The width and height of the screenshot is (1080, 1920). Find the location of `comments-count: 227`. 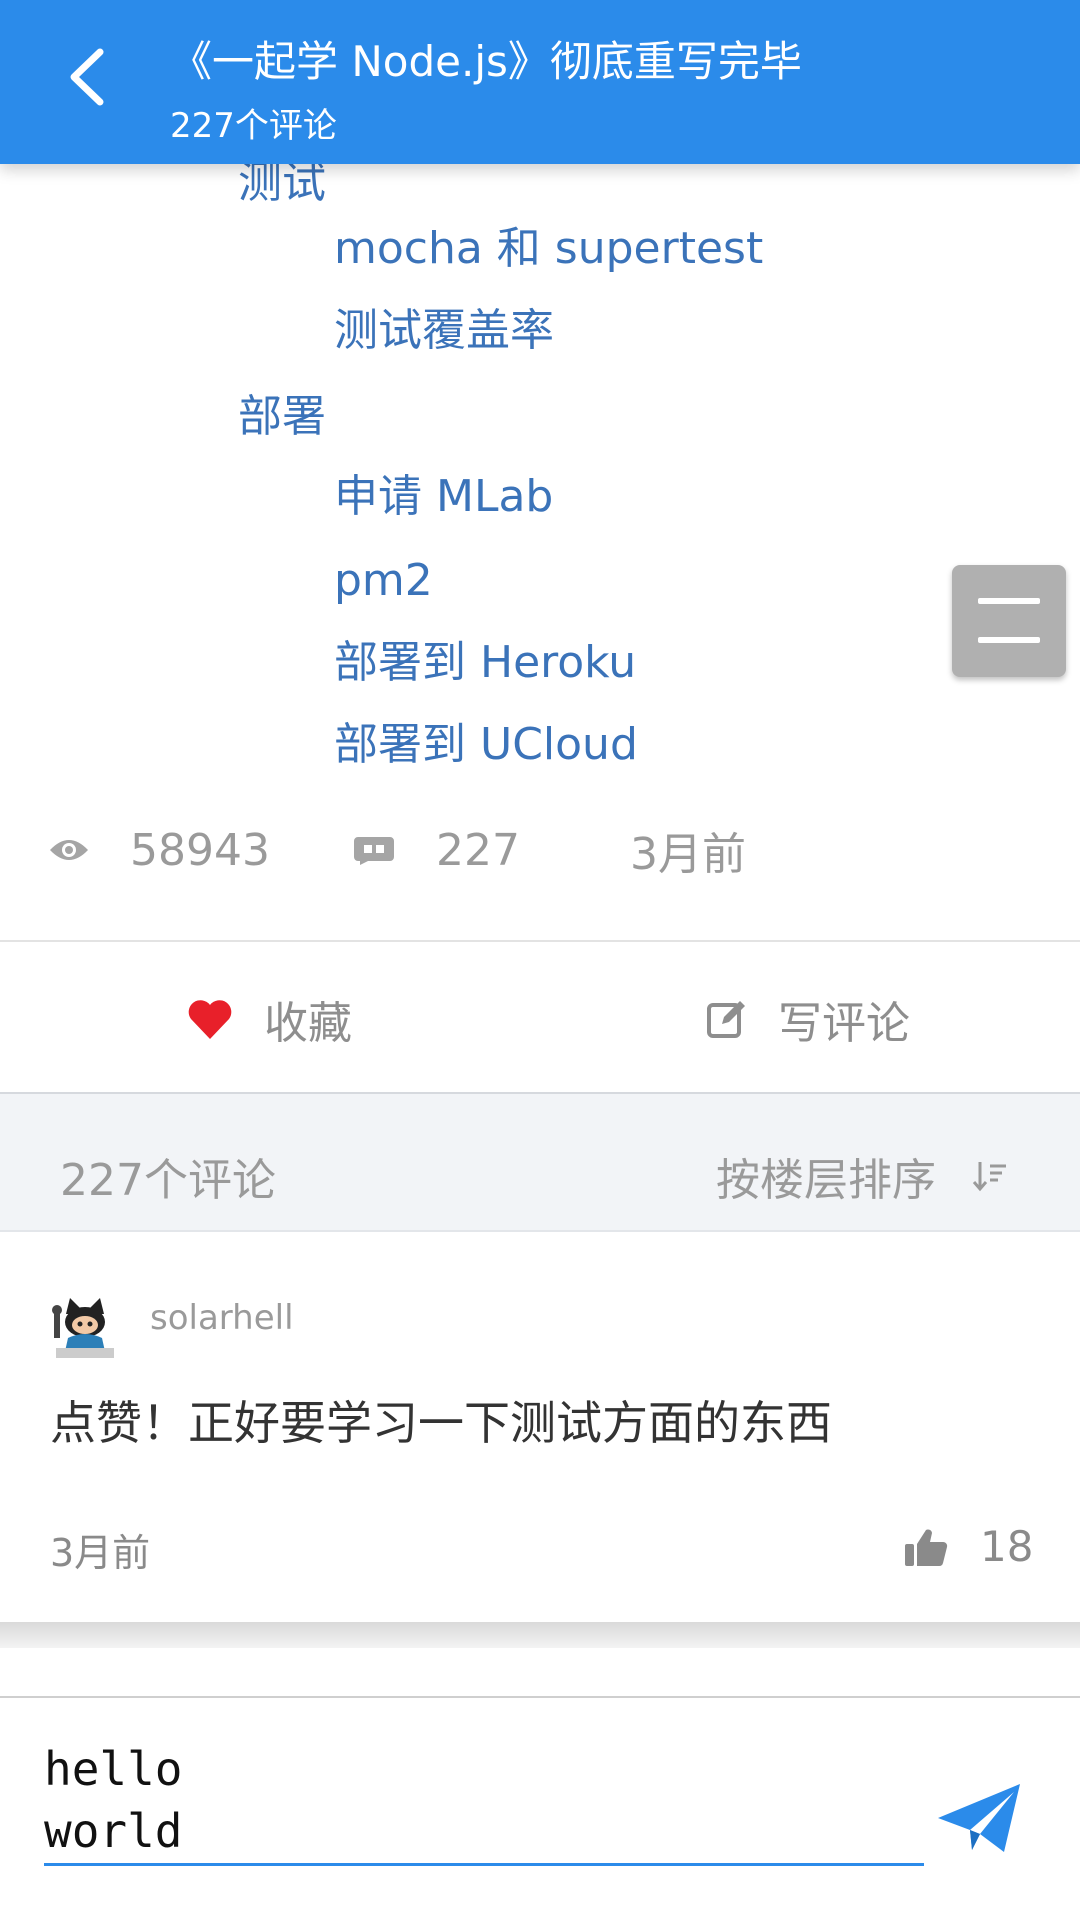

comments-count: 227 is located at coordinates (478, 850).